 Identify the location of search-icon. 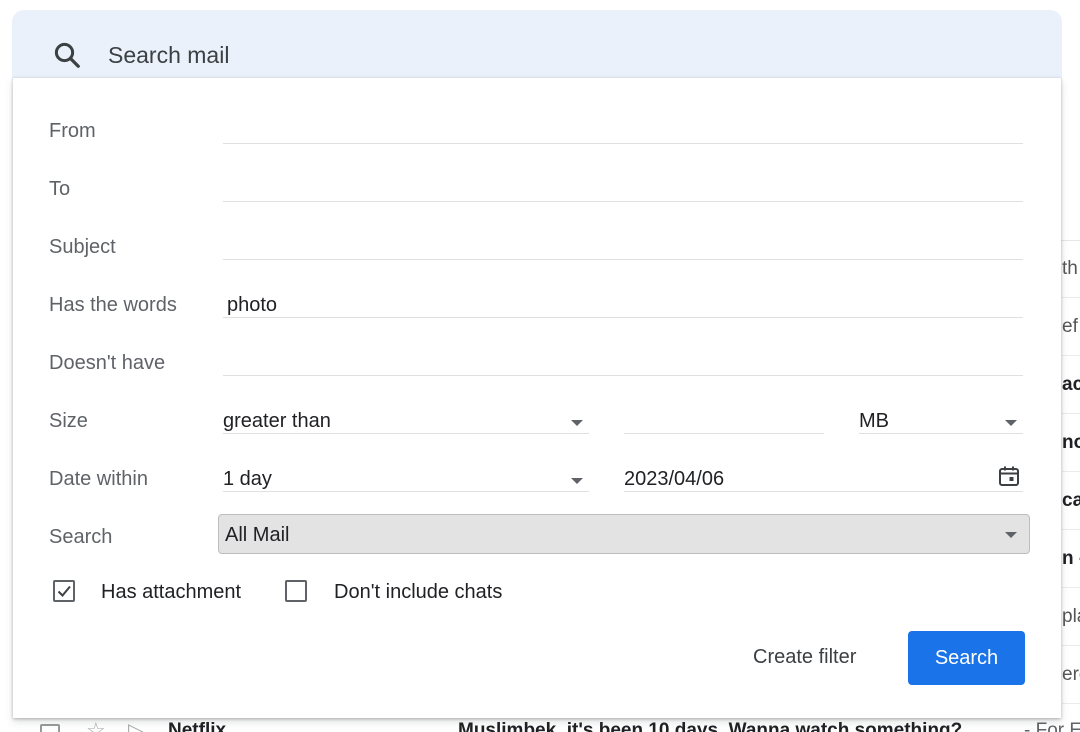
(67, 55).